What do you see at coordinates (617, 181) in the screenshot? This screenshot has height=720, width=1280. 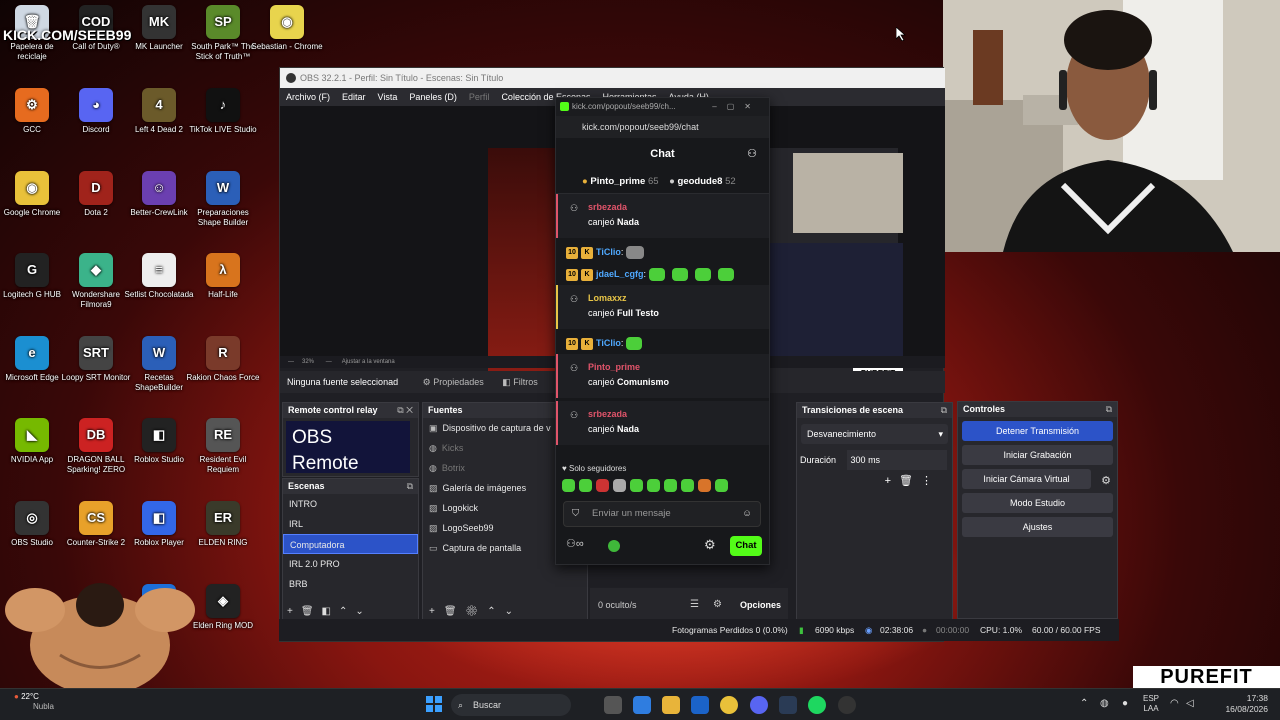 I see `top-user-1: Pinto_prime` at bounding box center [617, 181].